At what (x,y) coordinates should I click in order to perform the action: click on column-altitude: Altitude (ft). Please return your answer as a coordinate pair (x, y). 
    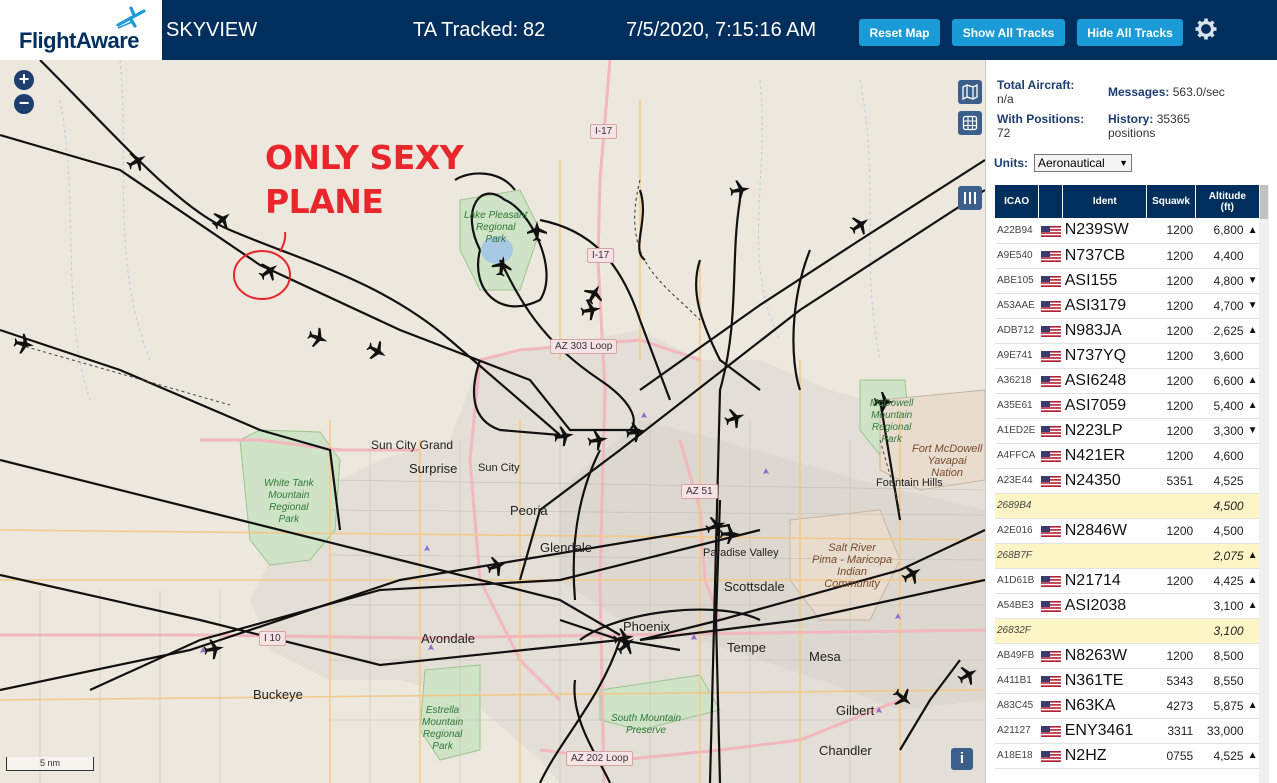
    Looking at the image, I should click on (1228, 201).